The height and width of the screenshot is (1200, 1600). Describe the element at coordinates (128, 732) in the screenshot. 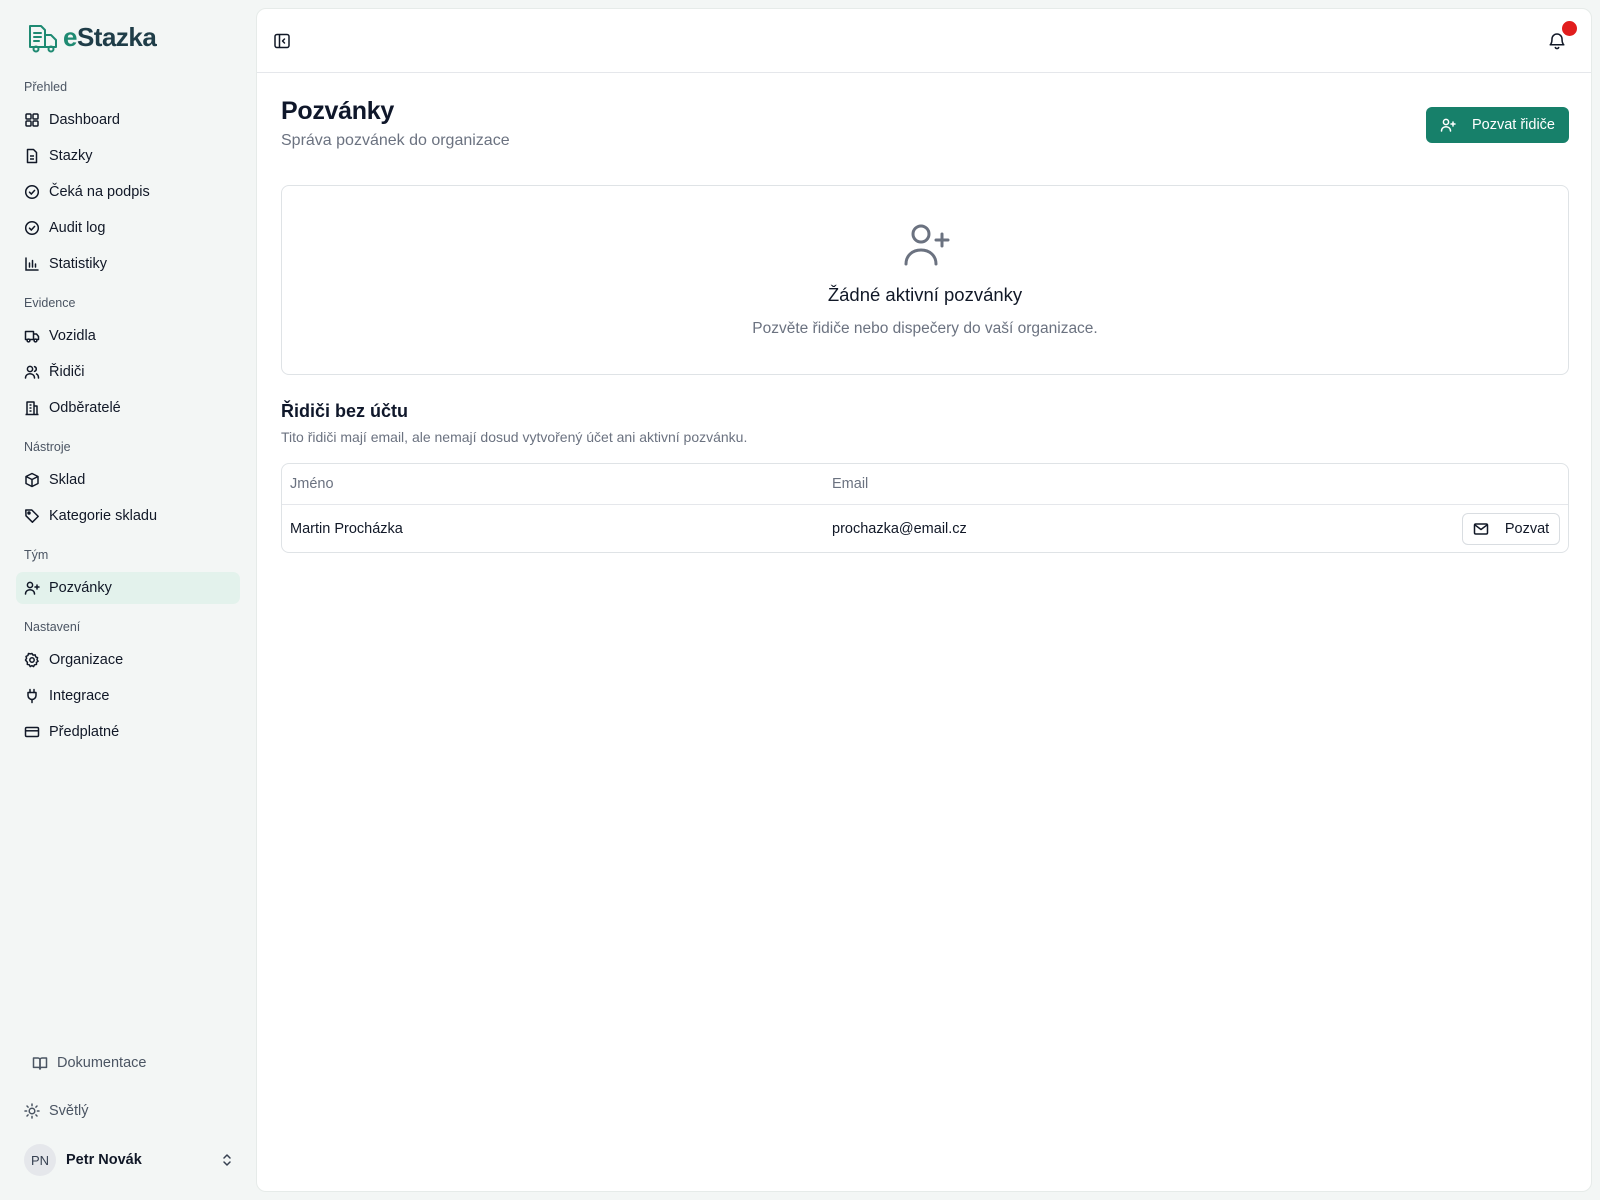

I see `sidebar-item-predplatne: Předplatné` at that location.